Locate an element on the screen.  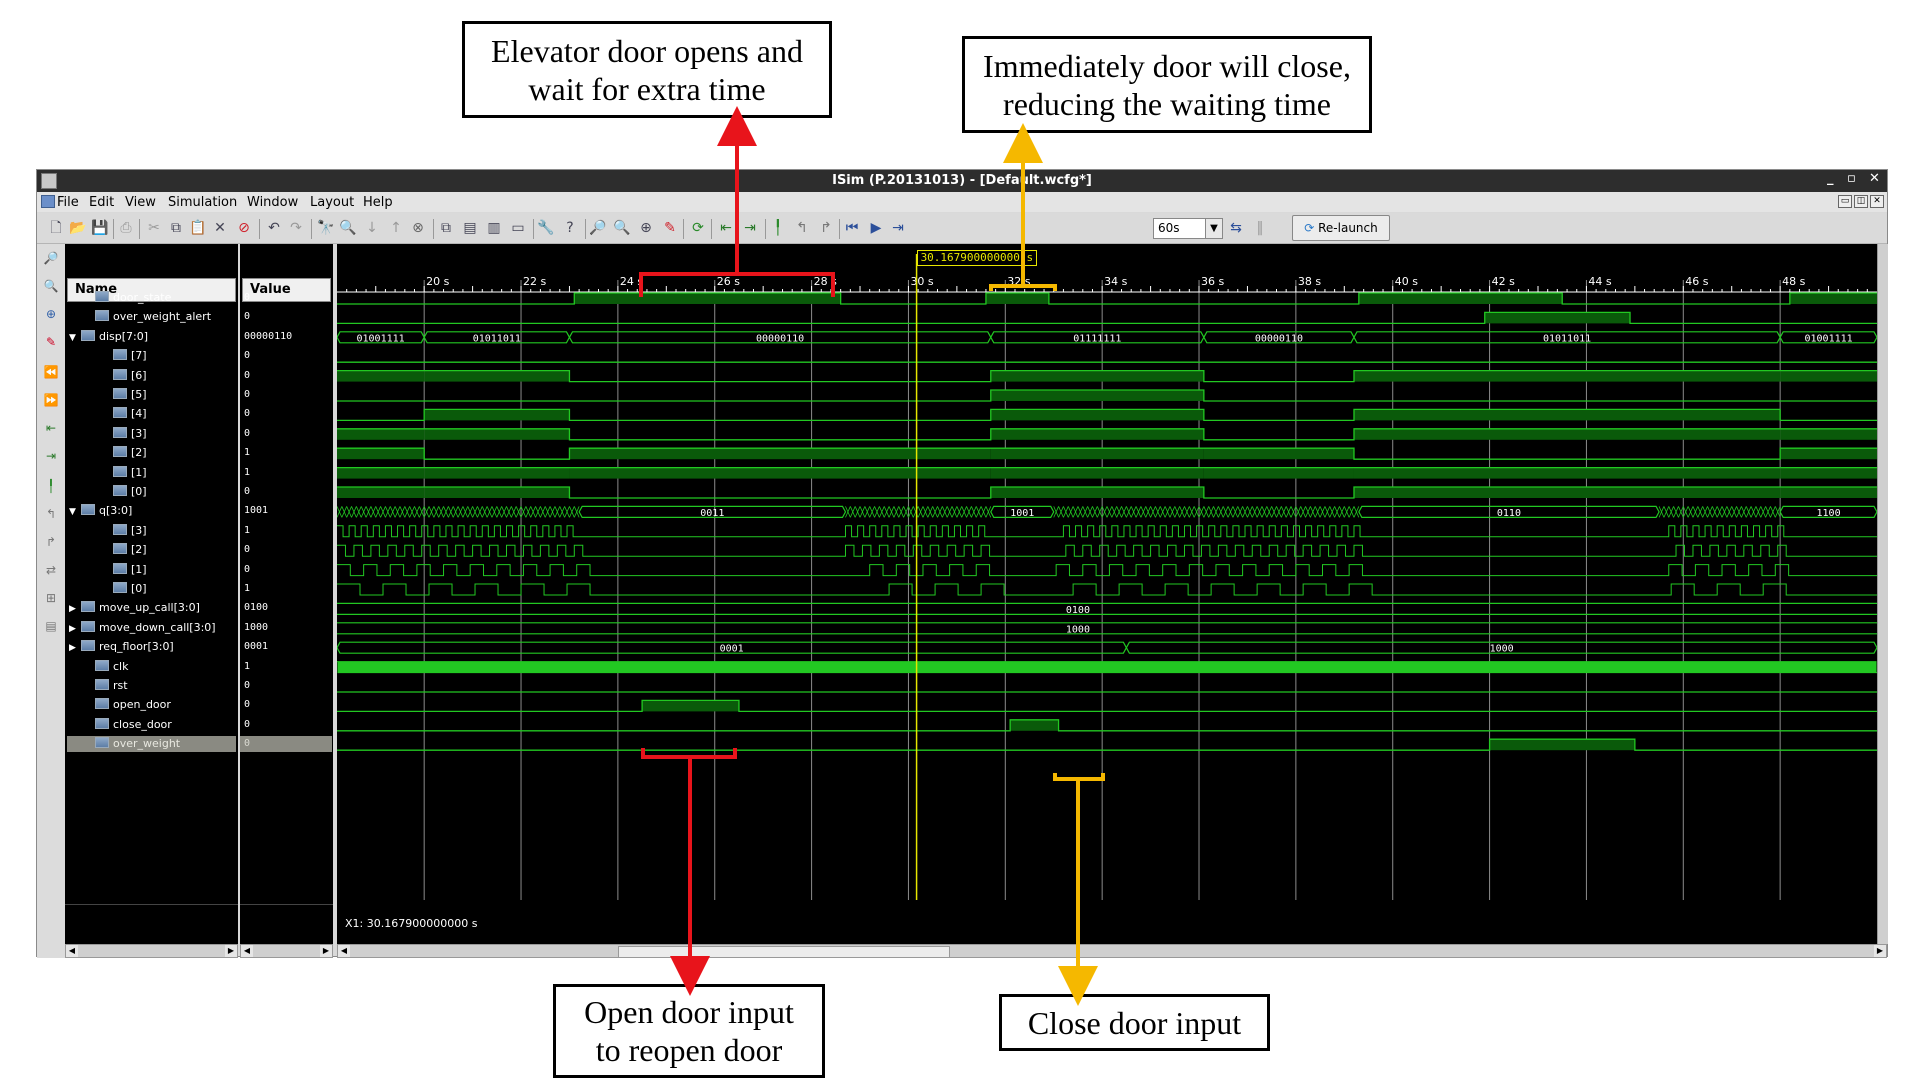
add-marker-tool-icon: ╿ is located at coordinates (51, 486).